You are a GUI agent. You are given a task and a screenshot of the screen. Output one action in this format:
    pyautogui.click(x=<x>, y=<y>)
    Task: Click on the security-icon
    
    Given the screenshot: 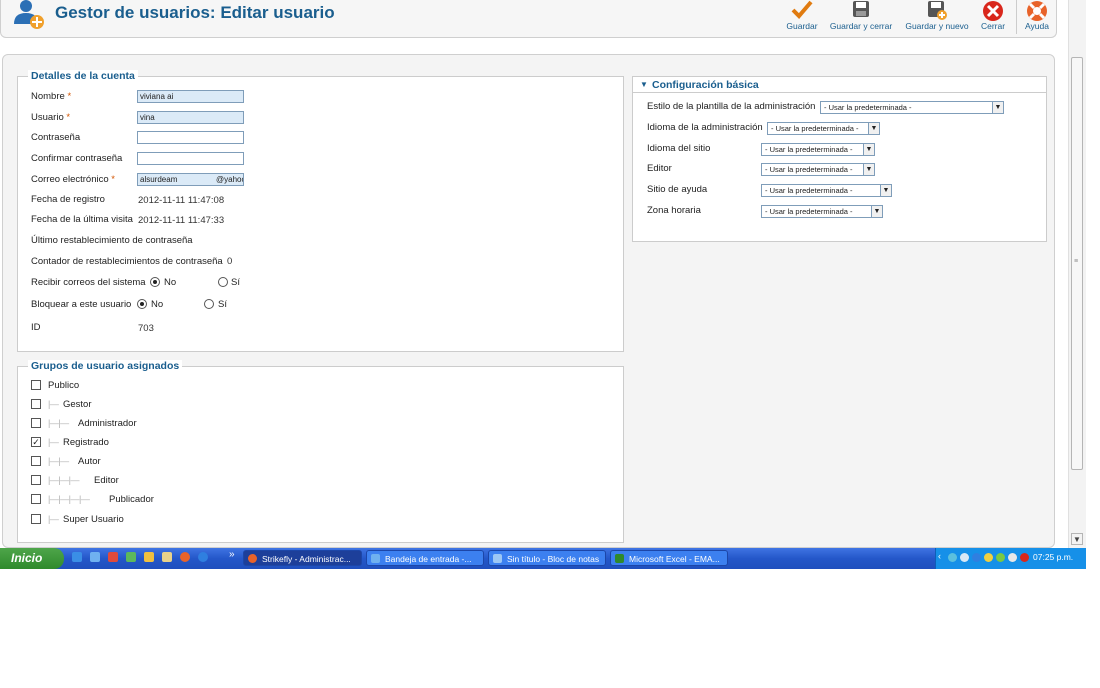 What is the action you would take?
    pyautogui.click(x=1024, y=557)
    